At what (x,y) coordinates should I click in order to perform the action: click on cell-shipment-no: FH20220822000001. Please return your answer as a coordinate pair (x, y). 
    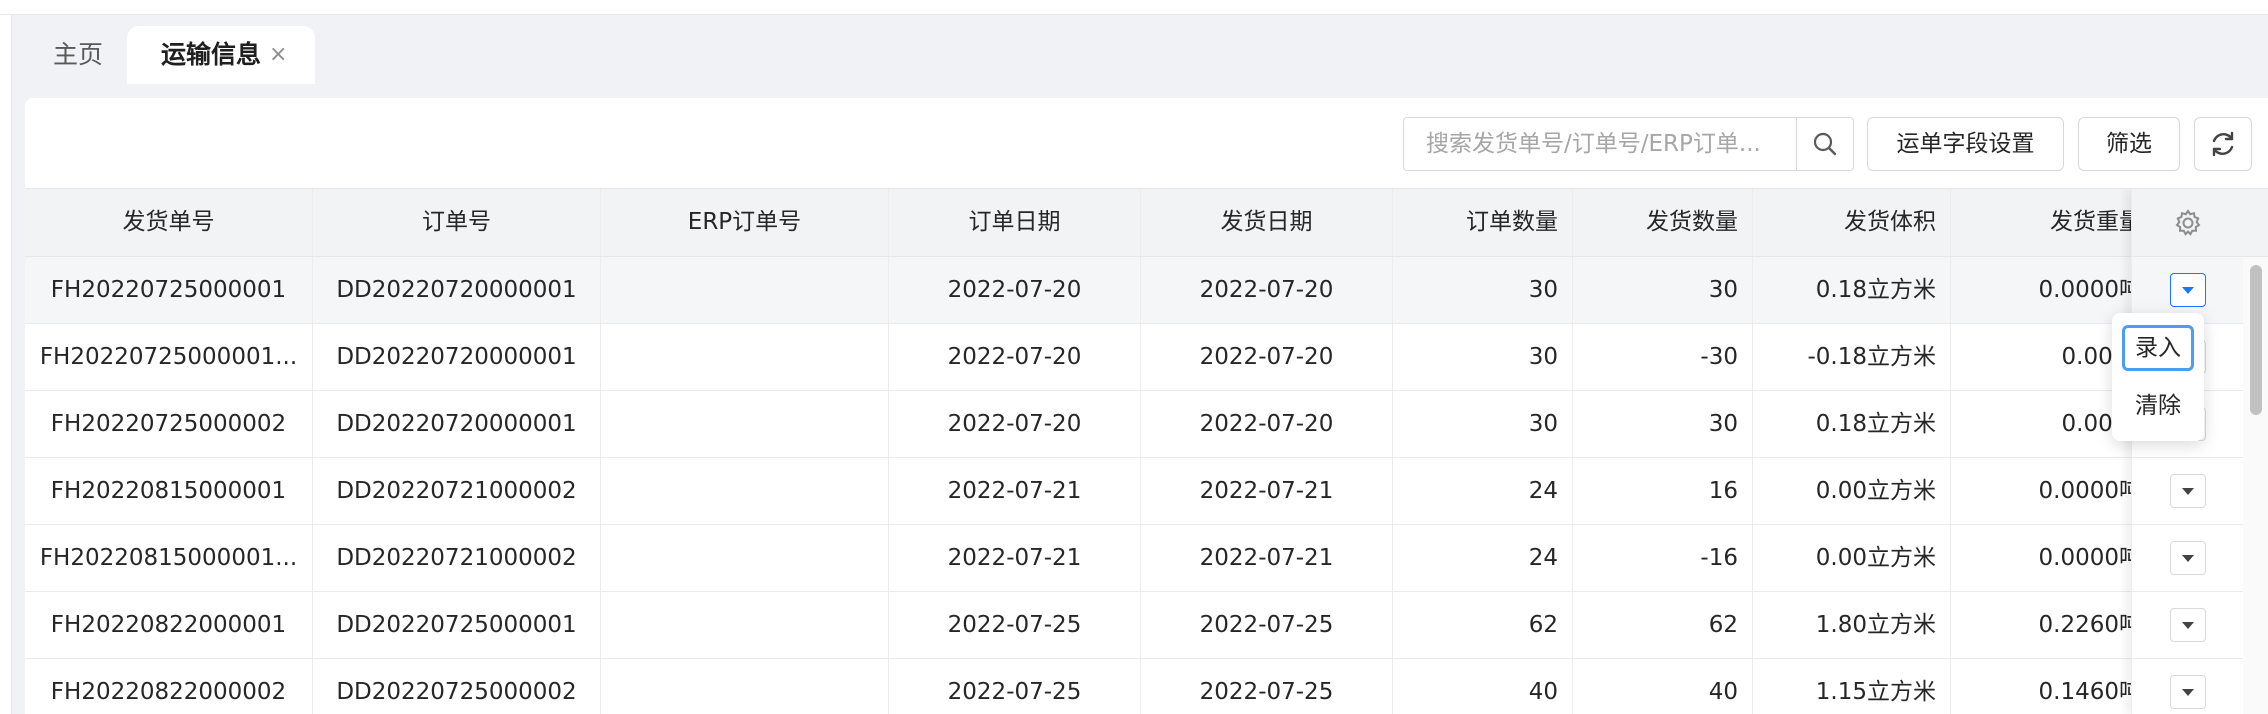
    Looking at the image, I should click on (169, 625).